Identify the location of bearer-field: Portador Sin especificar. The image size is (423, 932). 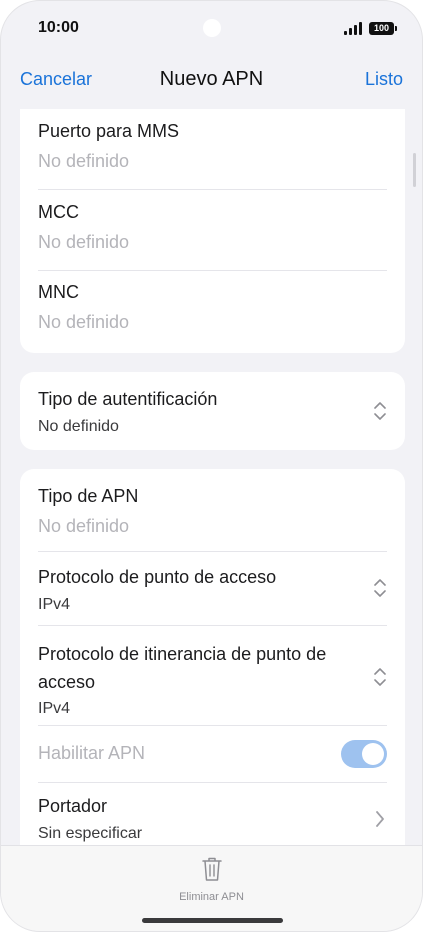
(212, 819).